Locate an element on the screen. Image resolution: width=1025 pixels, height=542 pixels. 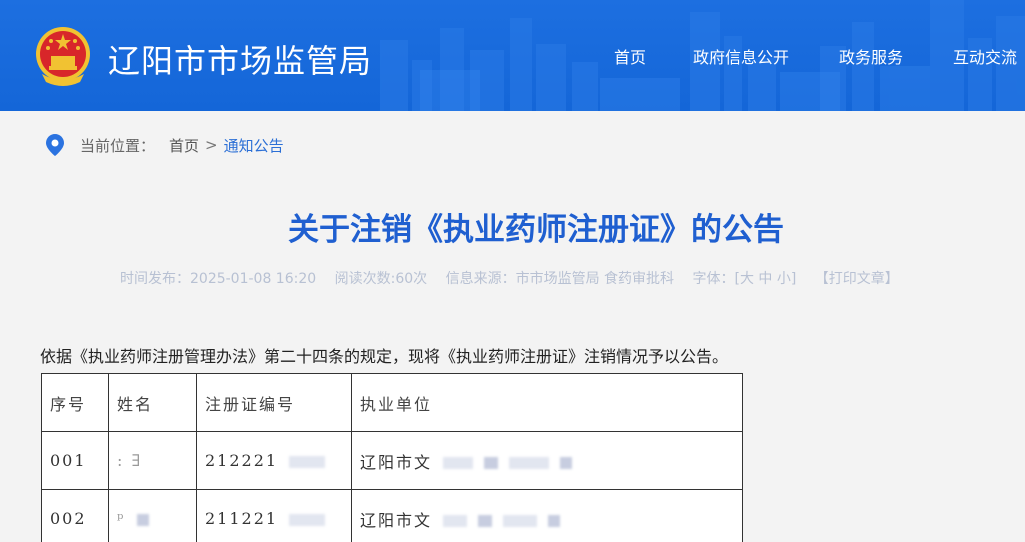
print-article-link: 【打印文章】 is located at coordinates (857, 279).